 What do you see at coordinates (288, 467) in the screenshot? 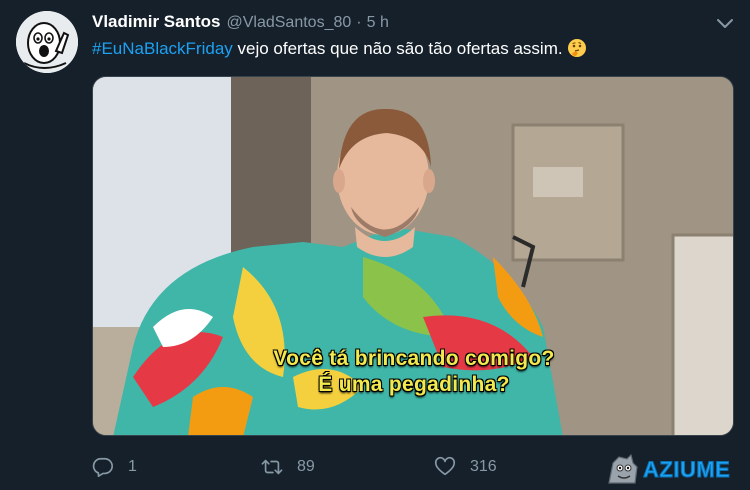
I see `retweet-button: 89` at bounding box center [288, 467].